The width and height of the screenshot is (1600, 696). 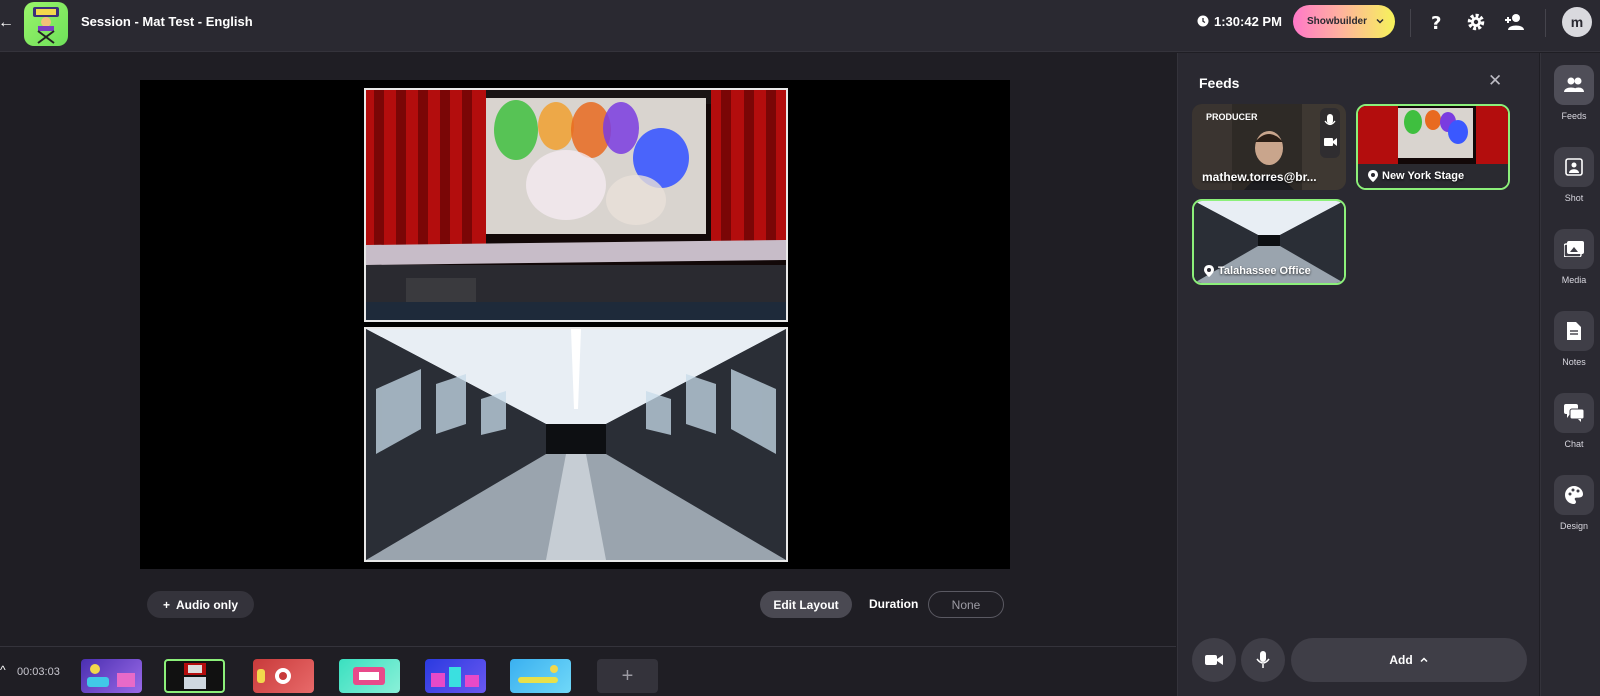 I want to click on invite-user-icon, so click(x=1516, y=22).